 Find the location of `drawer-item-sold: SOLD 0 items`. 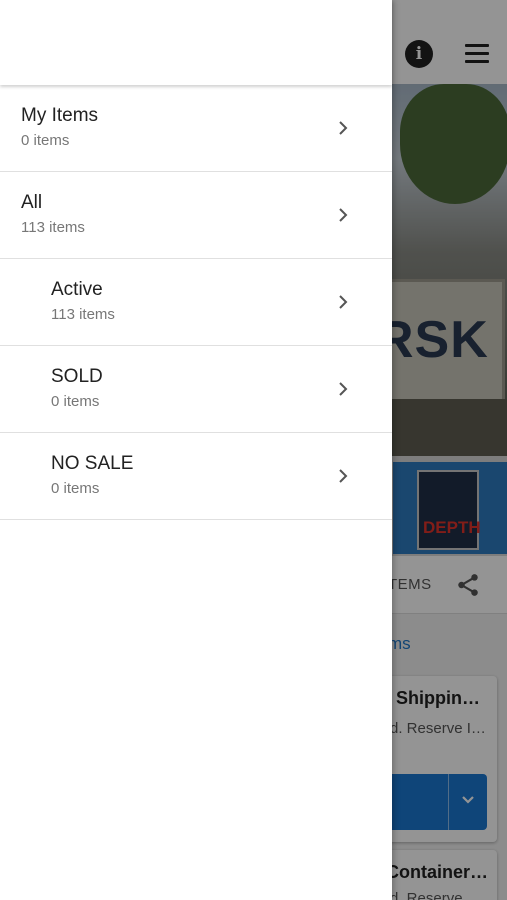

drawer-item-sold: SOLD 0 items is located at coordinates (196, 389).